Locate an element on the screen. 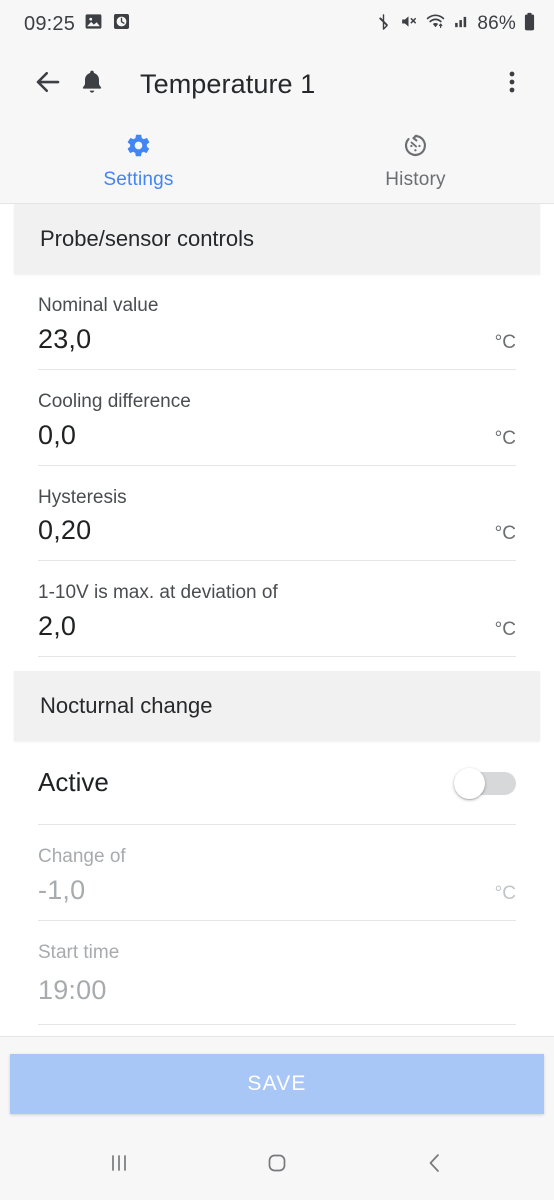 This screenshot has width=554, height=1200. field-label: Change of is located at coordinates (82, 856).